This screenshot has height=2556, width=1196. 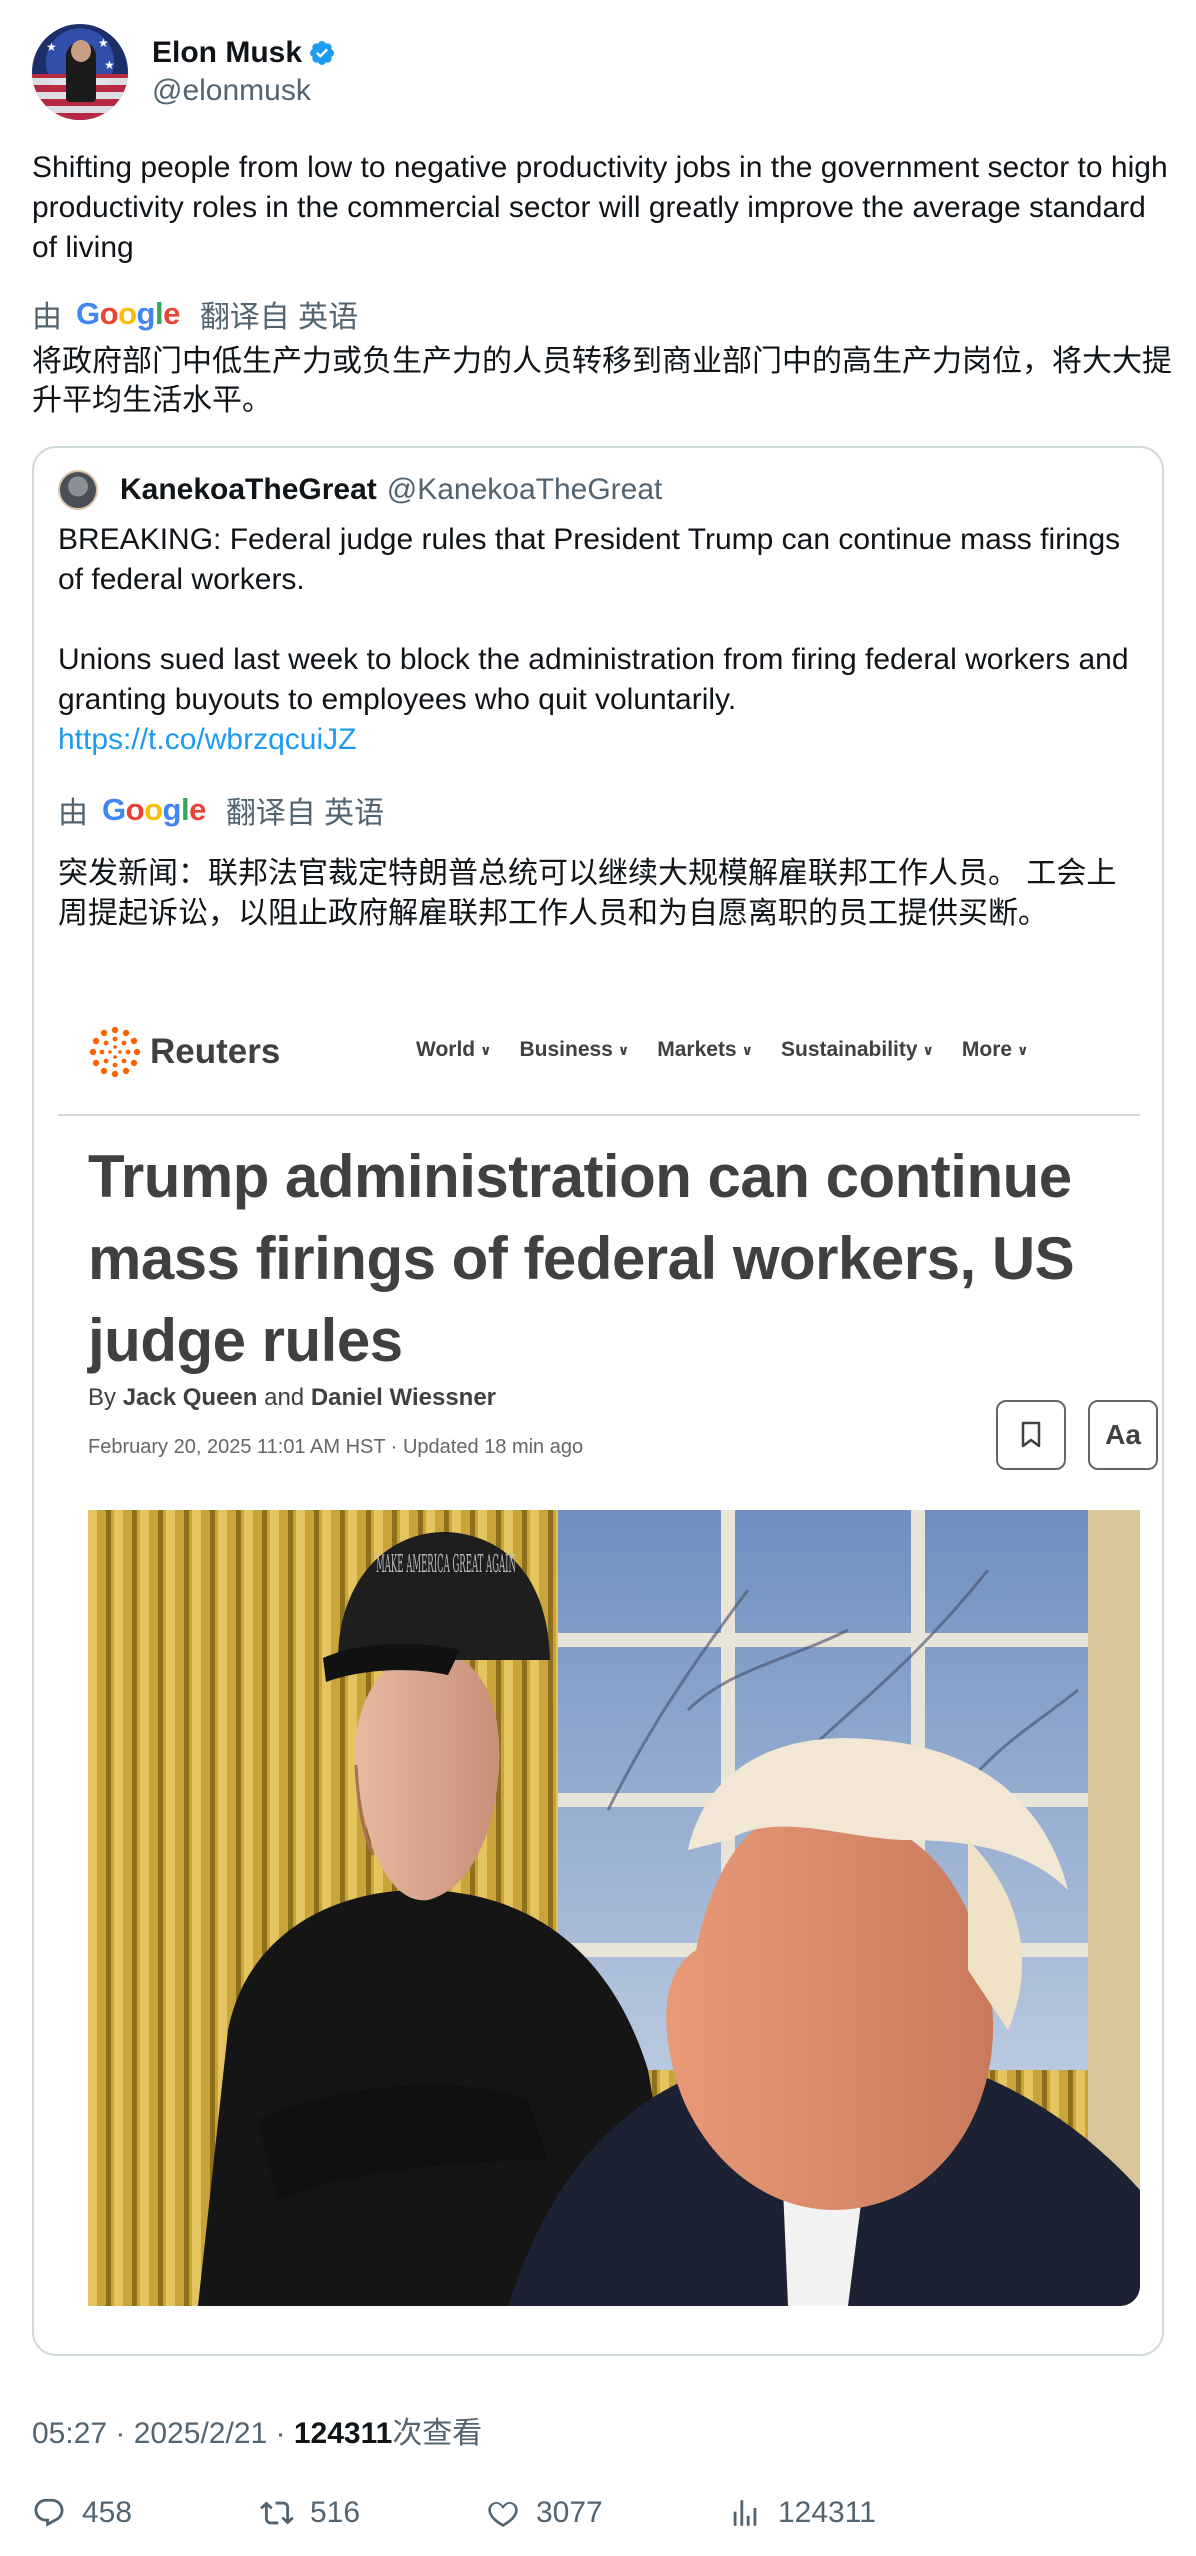 What do you see at coordinates (335, 2512) in the screenshot?
I see `repost-count: 516` at bounding box center [335, 2512].